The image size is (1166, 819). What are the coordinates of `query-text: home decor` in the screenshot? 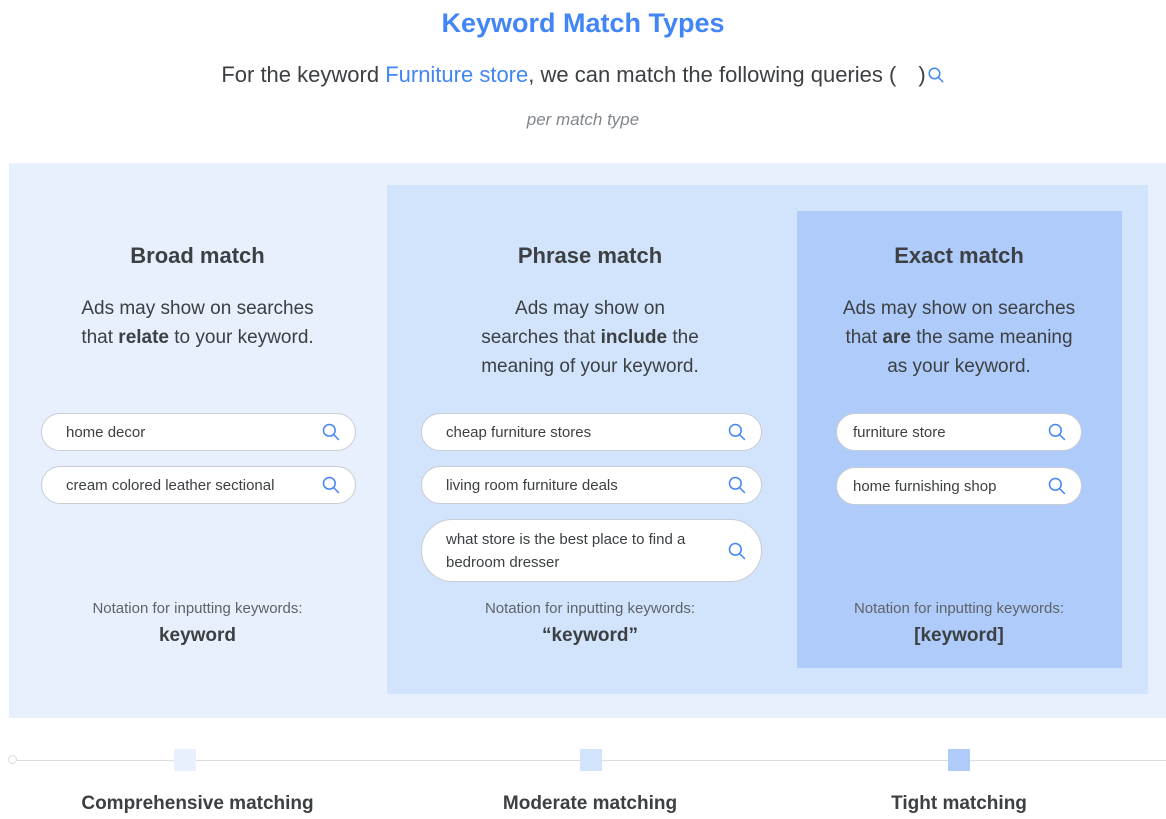 It's located at (106, 432).